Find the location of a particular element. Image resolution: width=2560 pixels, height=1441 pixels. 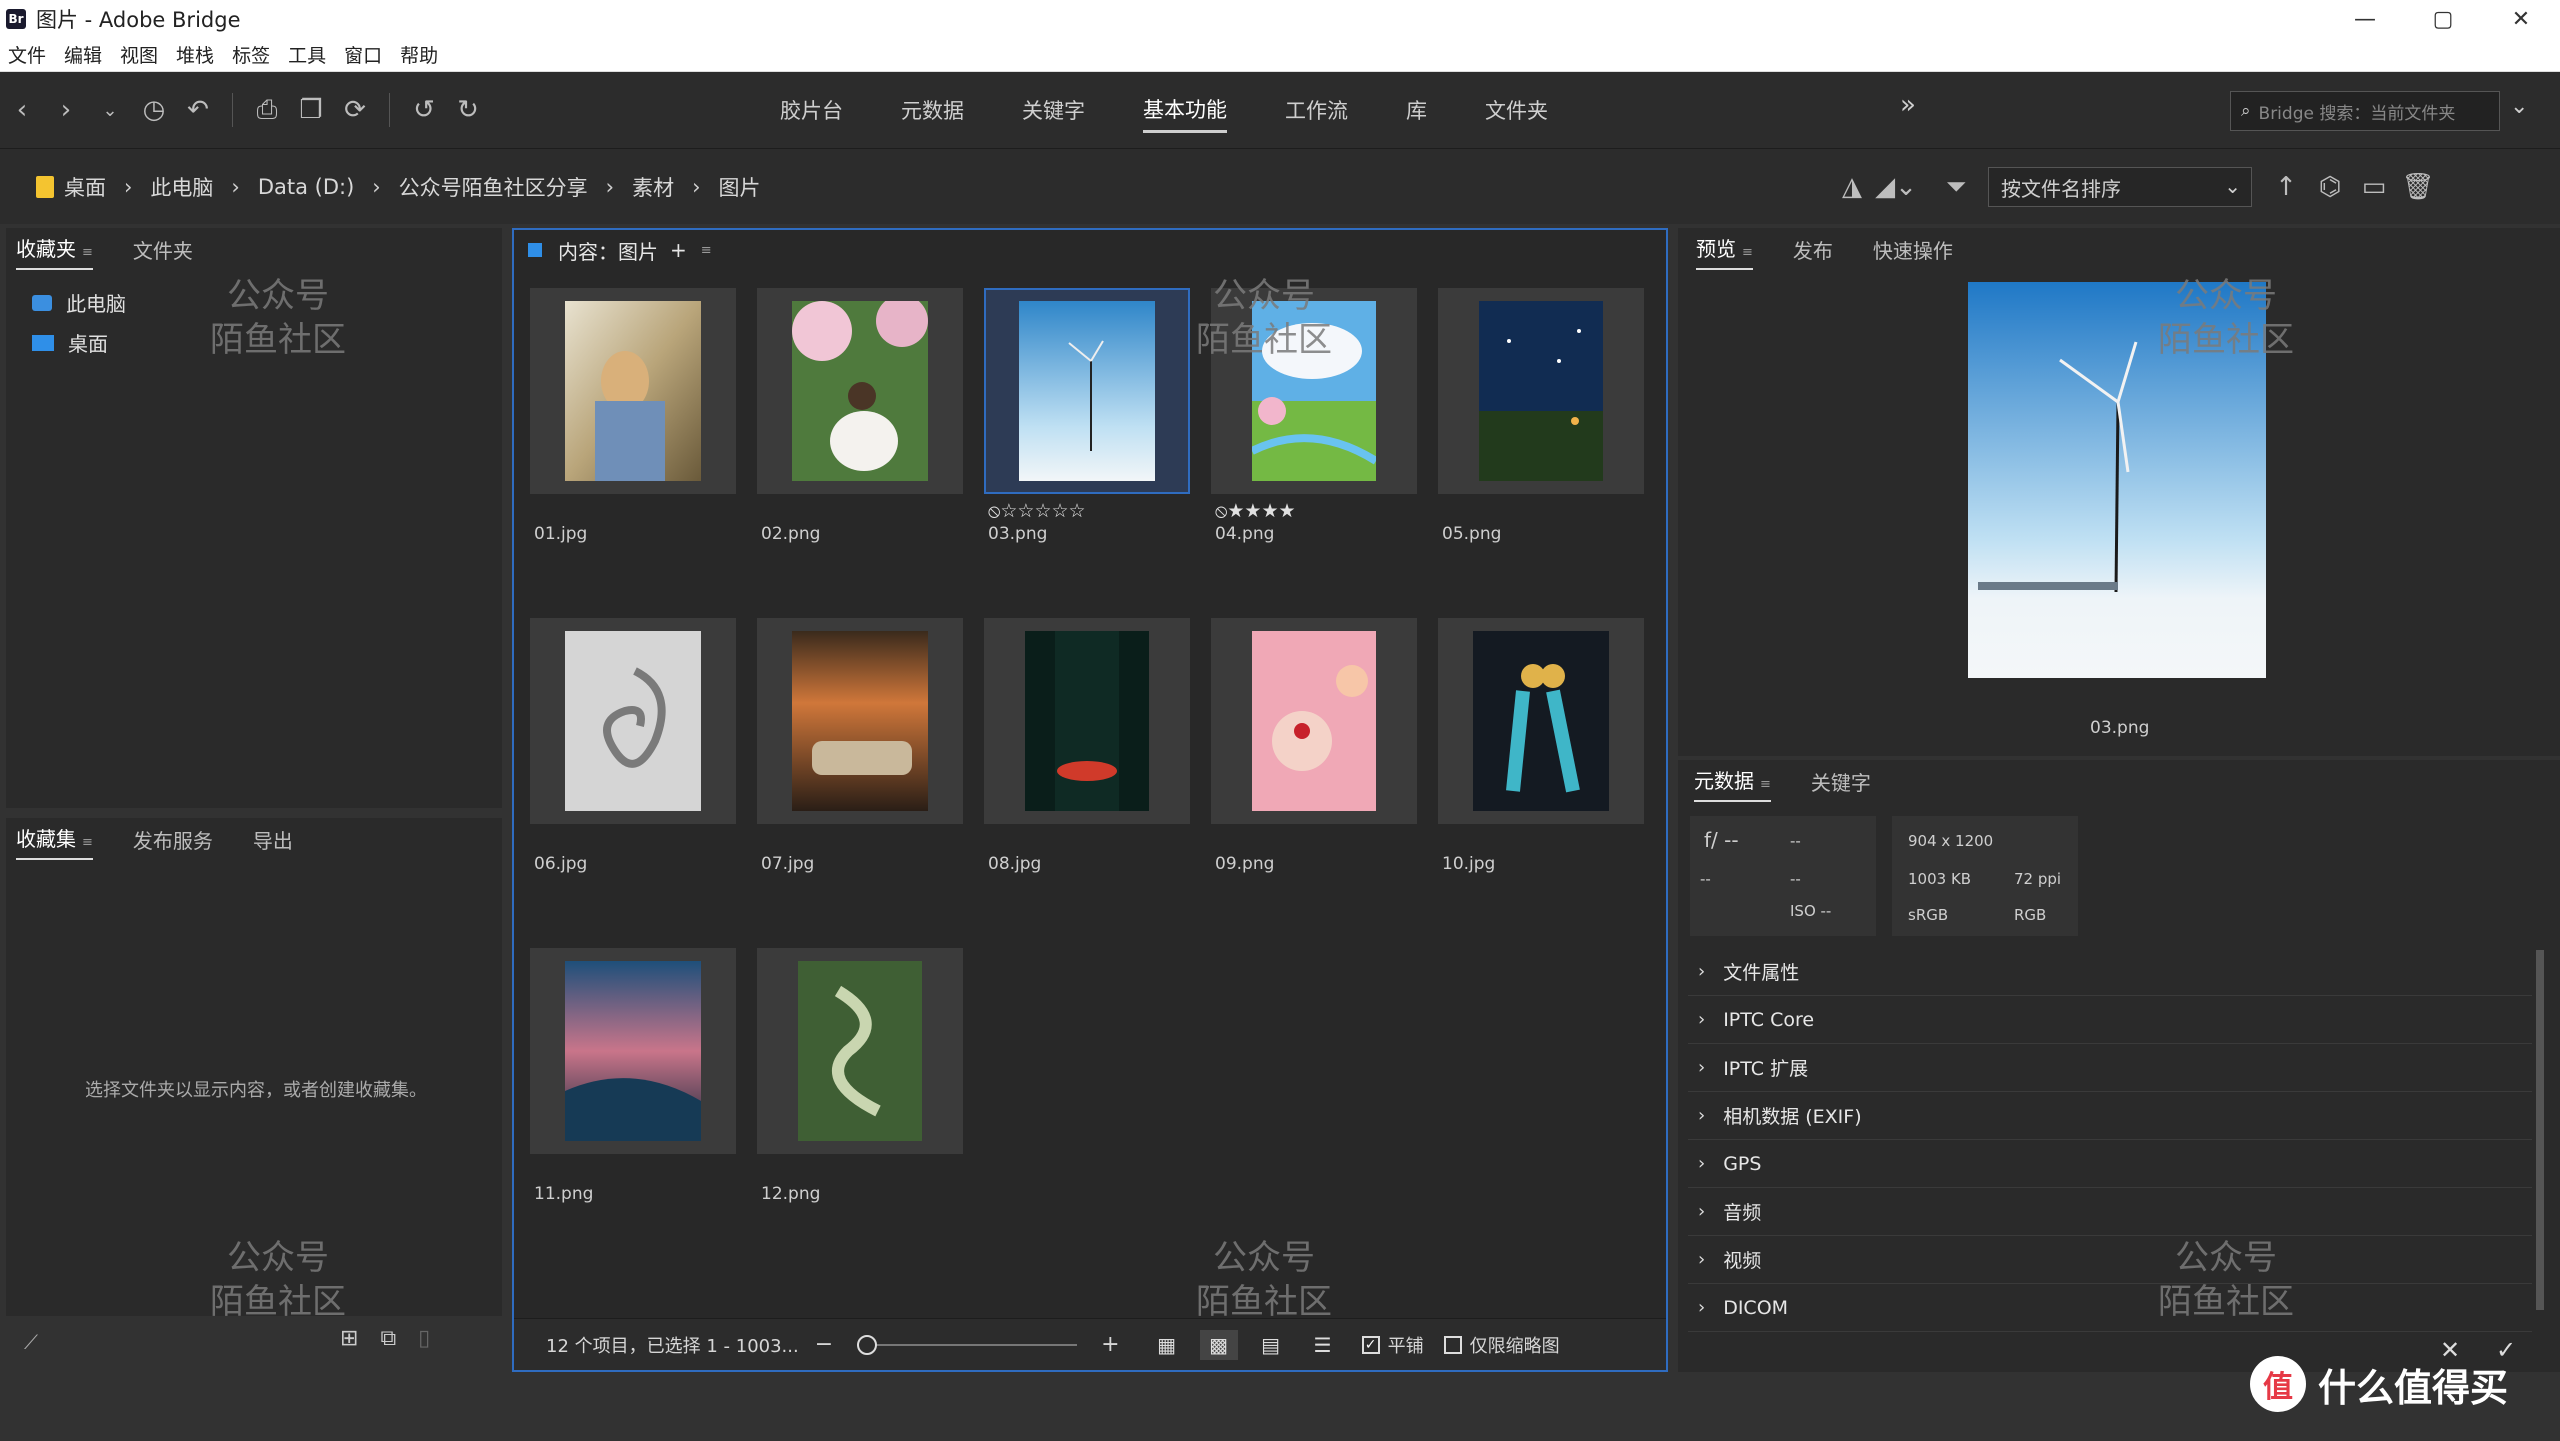

return-to-app-icon: ↶ is located at coordinates (198, 110).